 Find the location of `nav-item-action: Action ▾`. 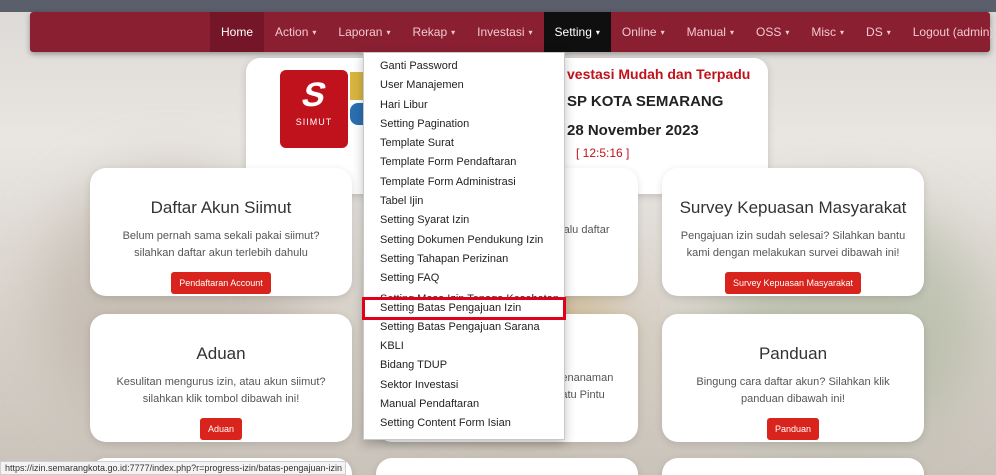

nav-item-action: Action ▾ is located at coordinates (295, 32).